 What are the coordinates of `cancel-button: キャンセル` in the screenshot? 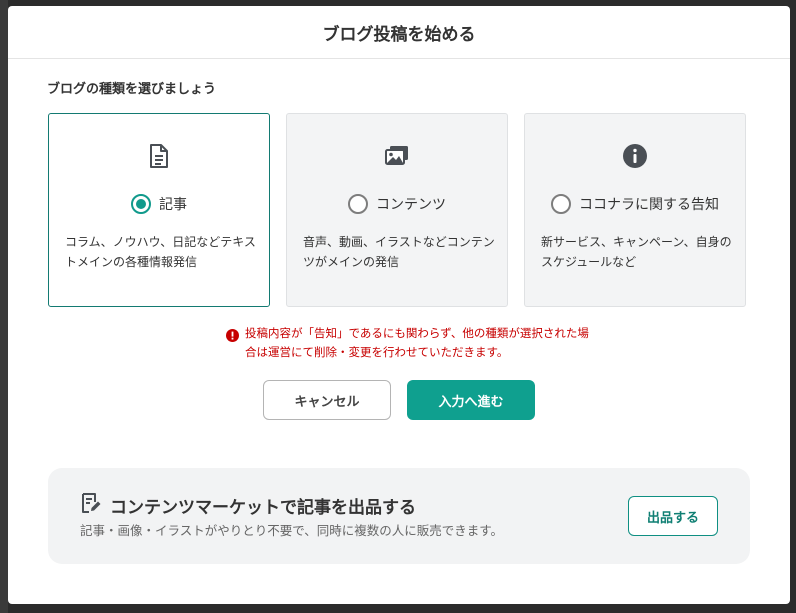 It's located at (327, 400).